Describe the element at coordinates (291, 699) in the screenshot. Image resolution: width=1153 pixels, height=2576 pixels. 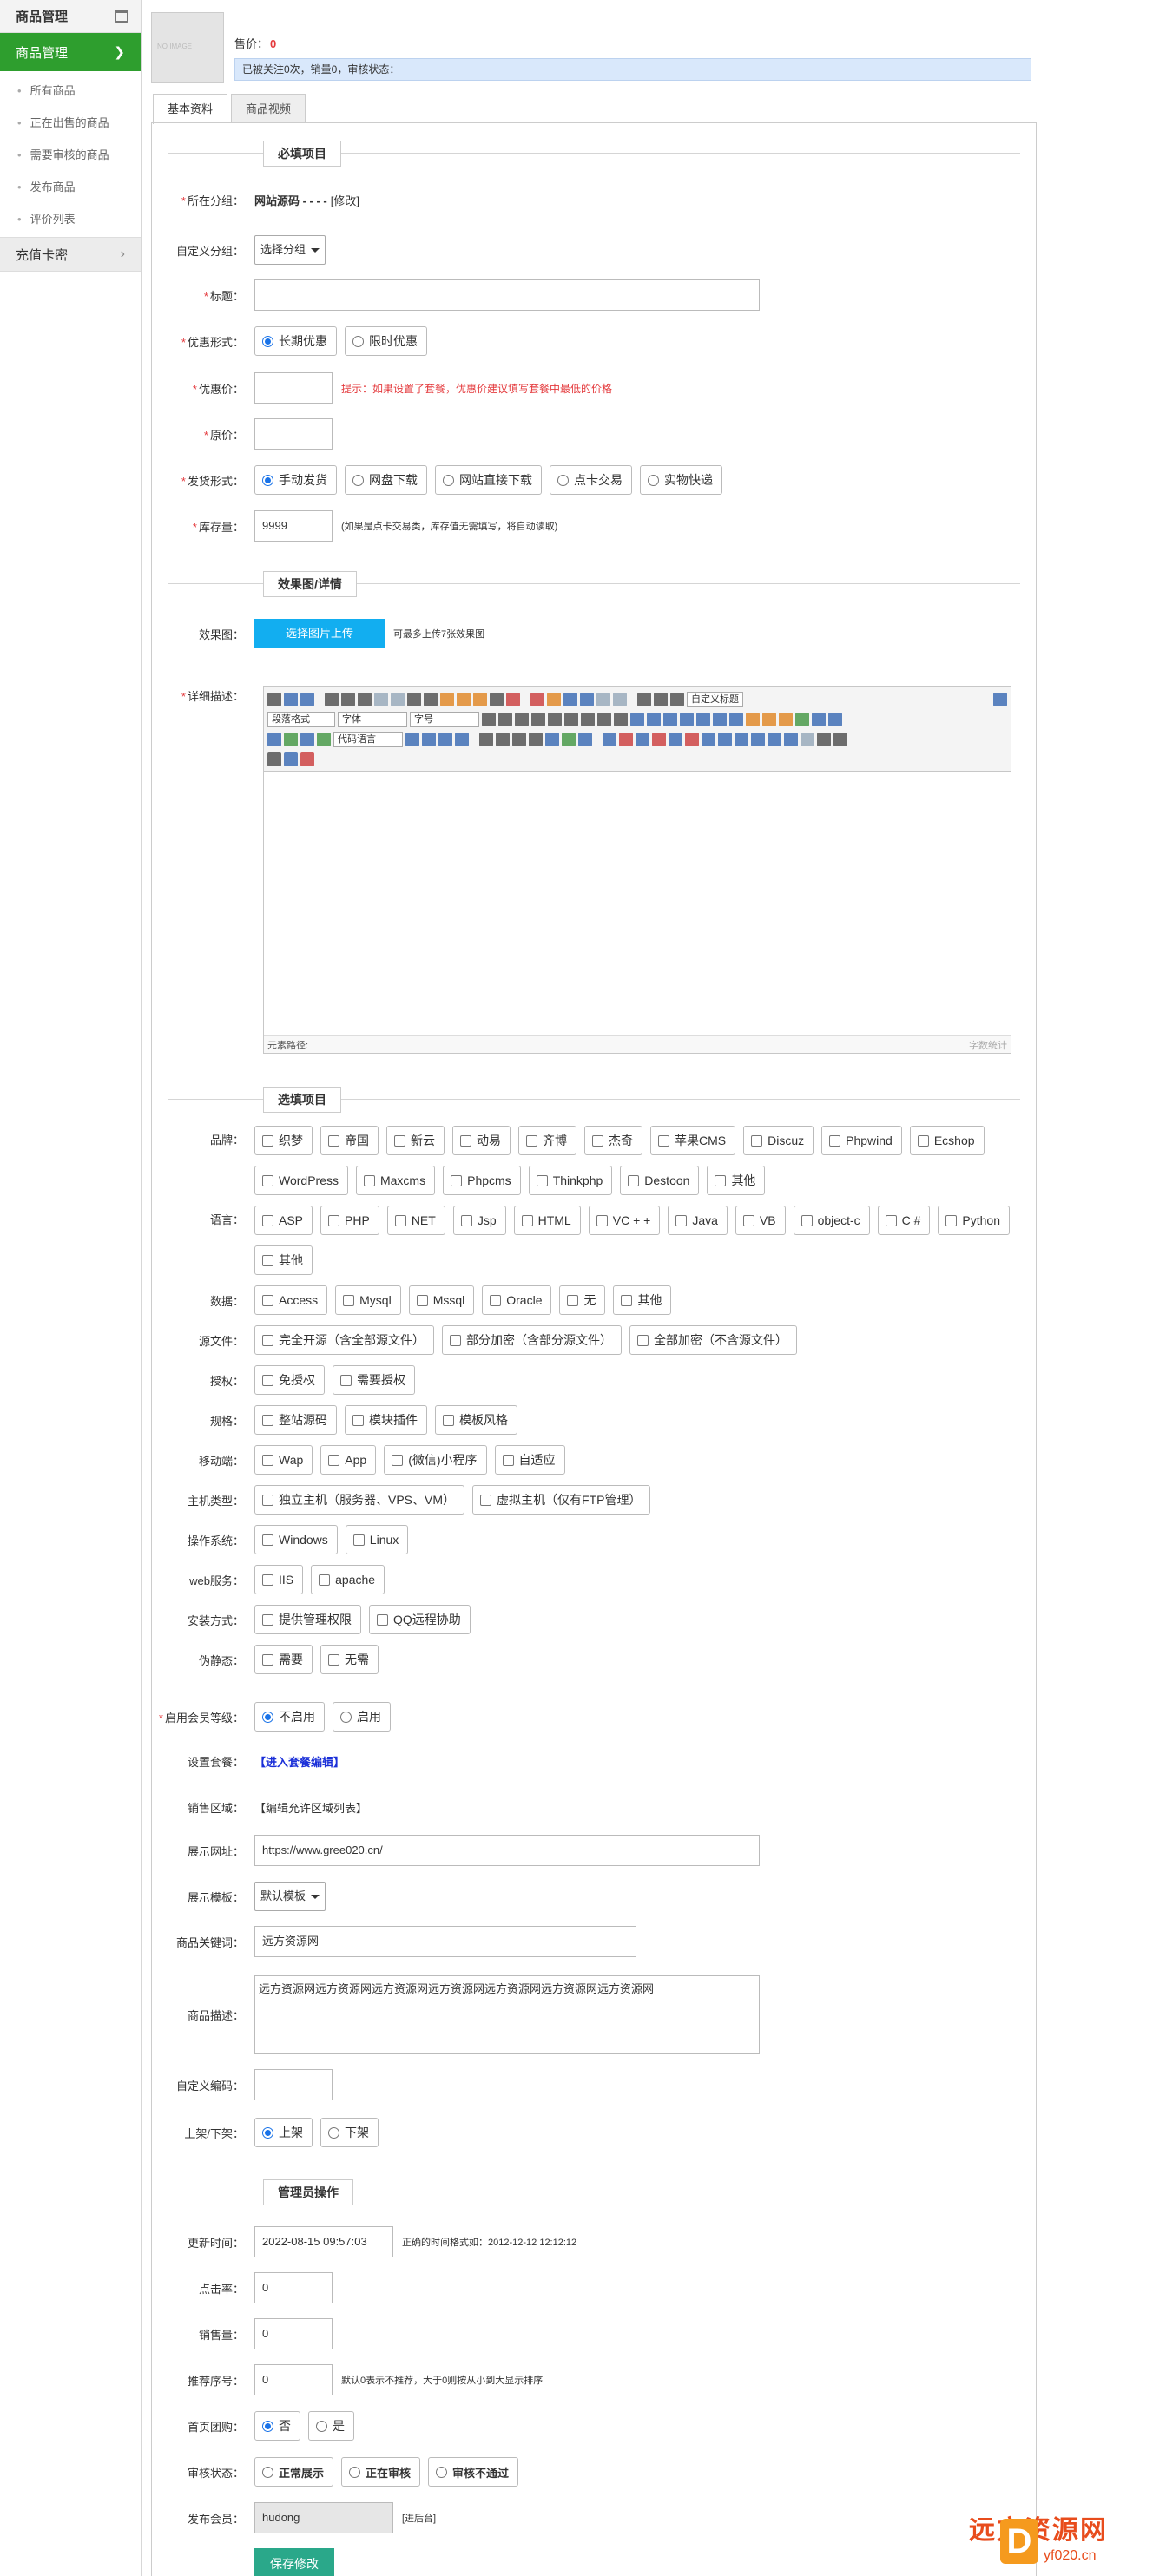
I see `undo-icon` at that location.